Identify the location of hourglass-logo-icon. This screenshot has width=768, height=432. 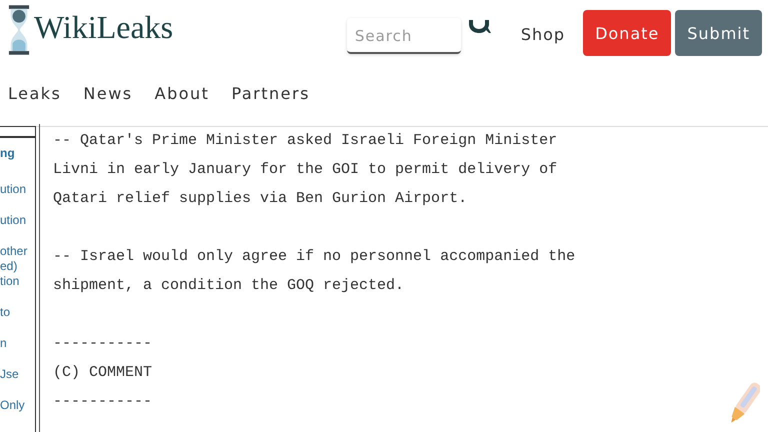
(19, 30).